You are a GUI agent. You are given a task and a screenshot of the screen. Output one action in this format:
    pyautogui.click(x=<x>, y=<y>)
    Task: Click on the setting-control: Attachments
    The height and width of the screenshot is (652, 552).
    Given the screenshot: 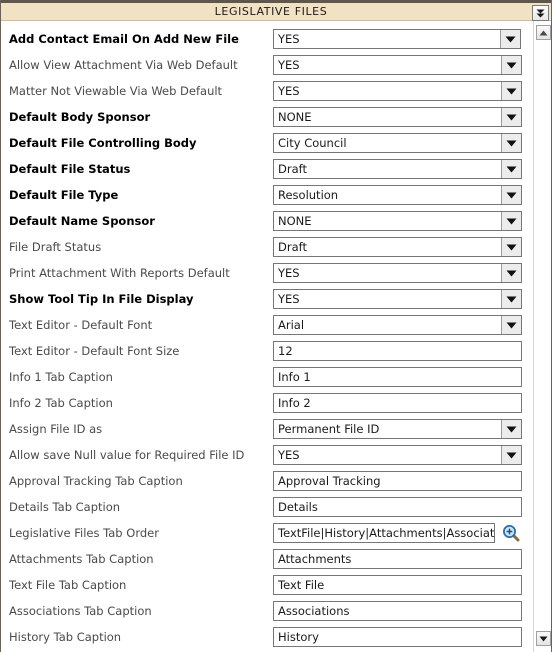 What is the action you would take?
    pyautogui.click(x=412, y=559)
    